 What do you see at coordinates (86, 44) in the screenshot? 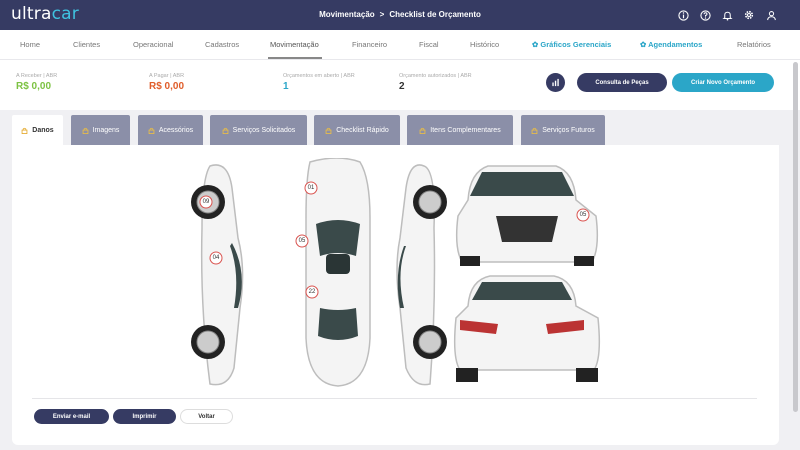
I see `nav-item-clientes: Clientes` at bounding box center [86, 44].